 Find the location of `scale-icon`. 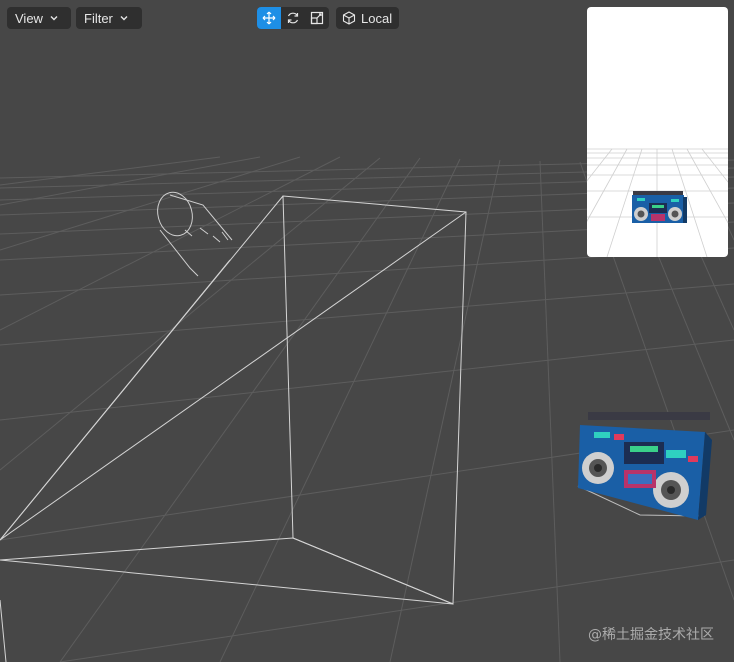

scale-icon is located at coordinates (317, 18).